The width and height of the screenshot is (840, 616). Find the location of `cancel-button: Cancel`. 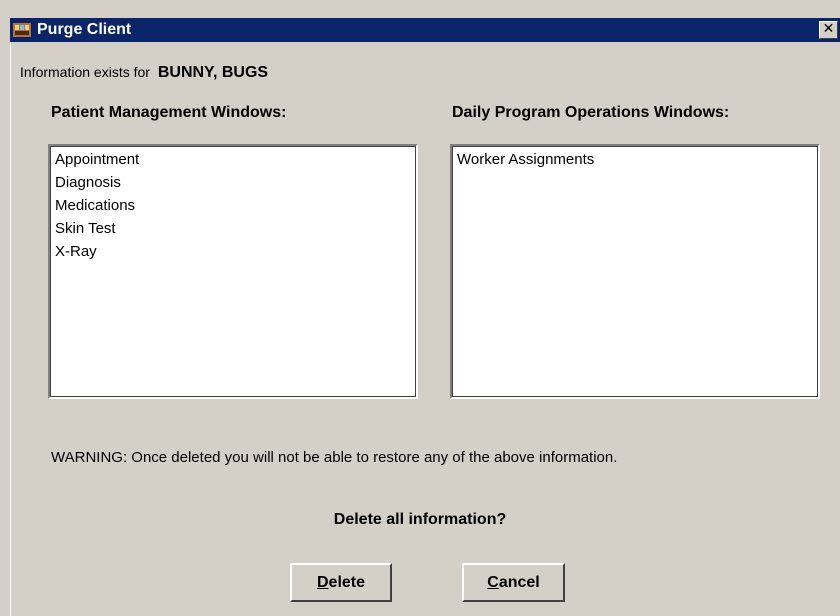

cancel-button: Cancel is located at coordinates (513, 582).